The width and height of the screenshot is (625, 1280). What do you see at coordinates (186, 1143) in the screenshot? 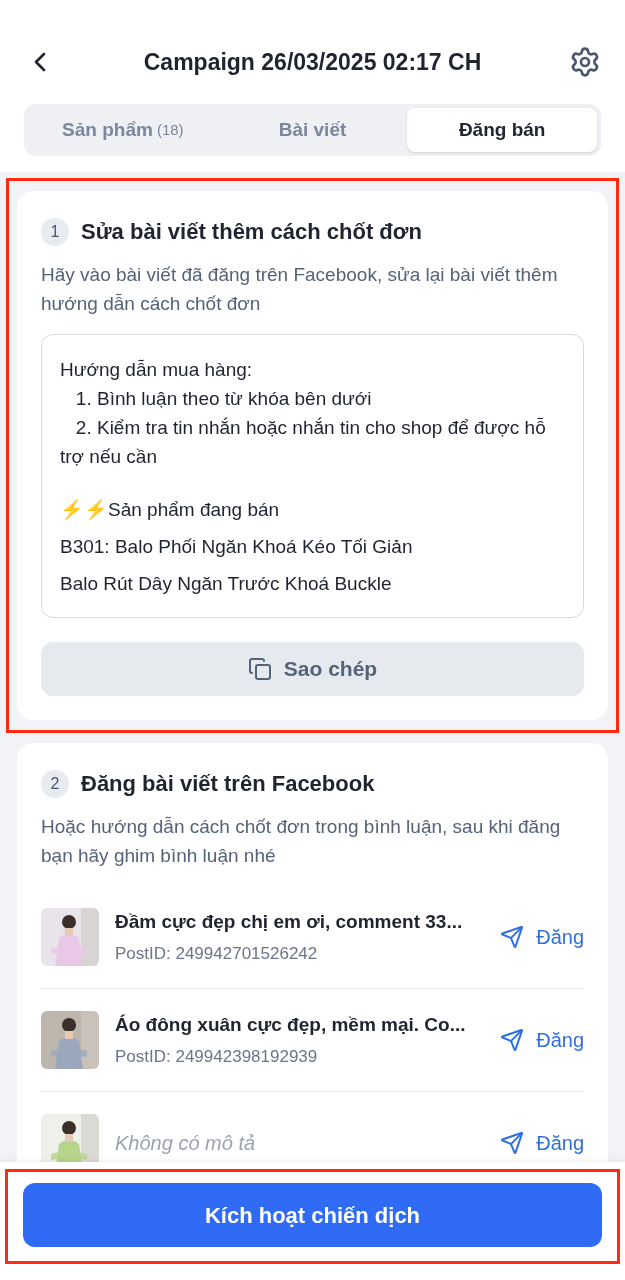
I see `post-title: Không có mô tả` at bounding box center [186, 1143].